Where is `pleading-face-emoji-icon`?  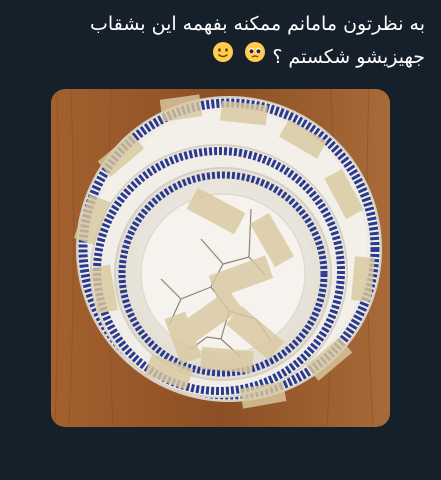
pleading-face-emoji-icon is located at coordinates (255, 57).